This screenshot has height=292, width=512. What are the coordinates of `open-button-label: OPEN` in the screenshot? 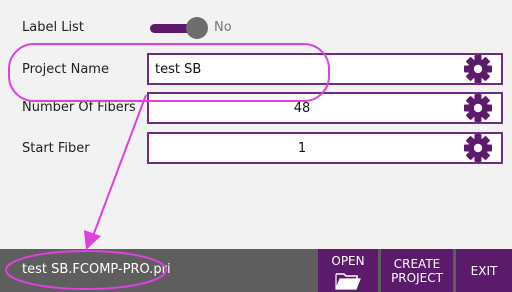 It's located at (348, 261).